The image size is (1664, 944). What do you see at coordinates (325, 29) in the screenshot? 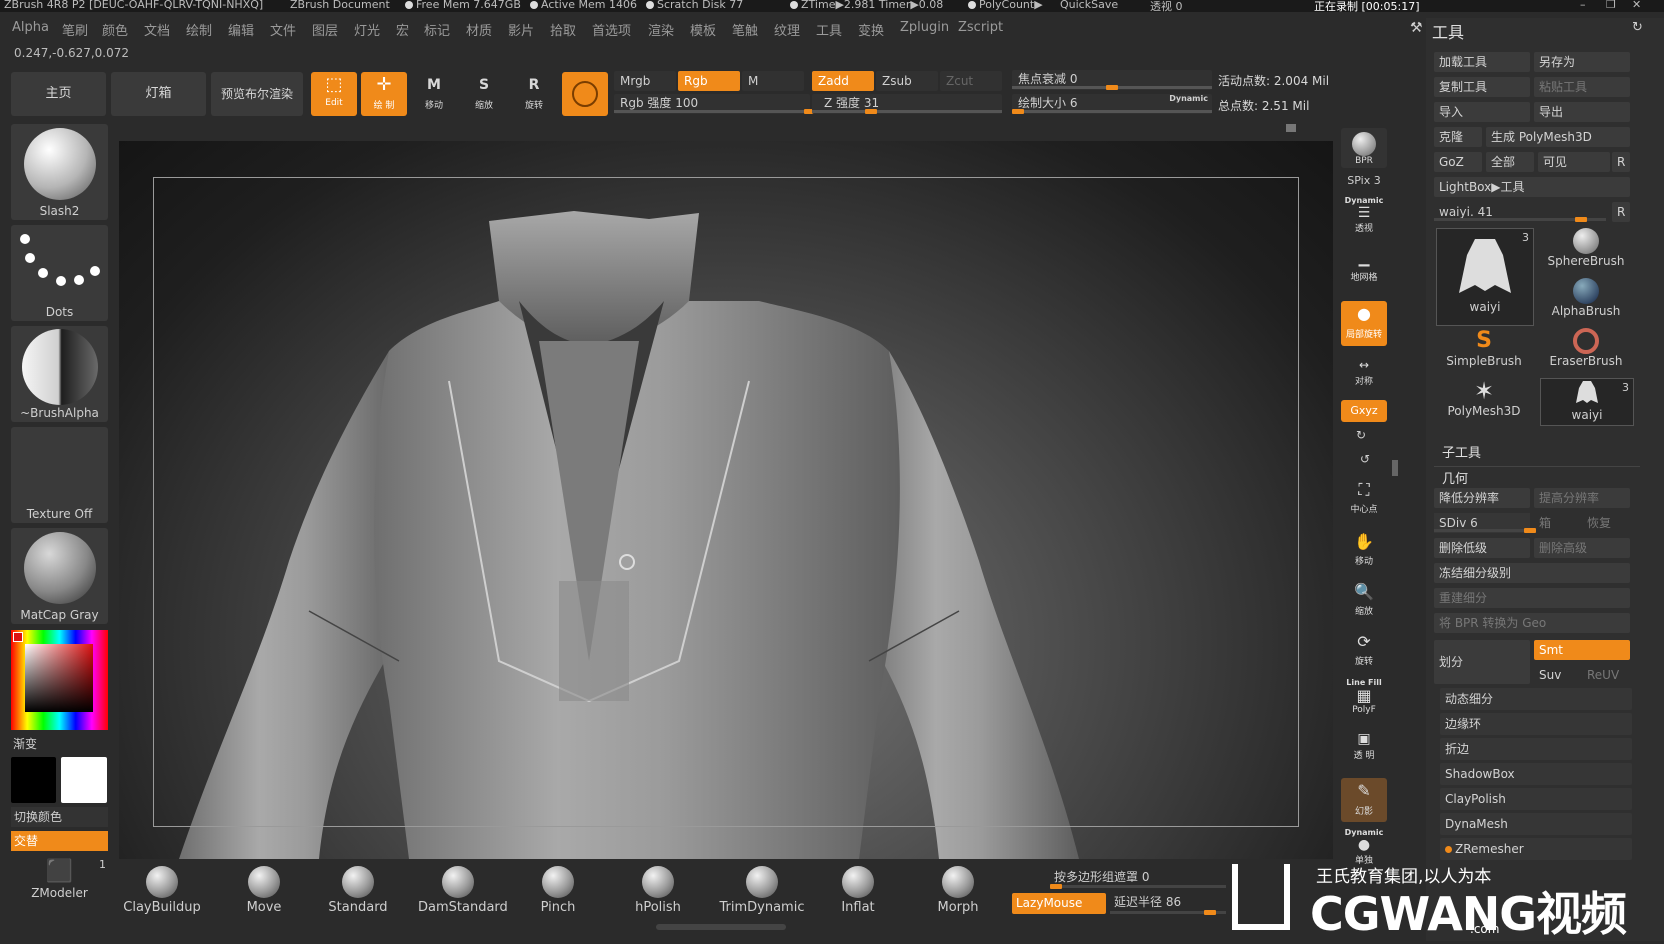
I see `menu-layer: 图层` at bounding box center [325, 29].